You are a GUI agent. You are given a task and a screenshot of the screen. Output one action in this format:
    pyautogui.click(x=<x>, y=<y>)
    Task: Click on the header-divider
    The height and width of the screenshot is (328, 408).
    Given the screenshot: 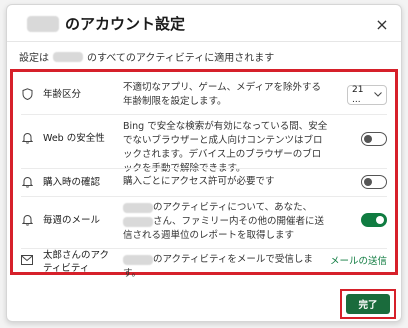 What is the action you would take?
    pyautogui.click(x=204, y=41)
    